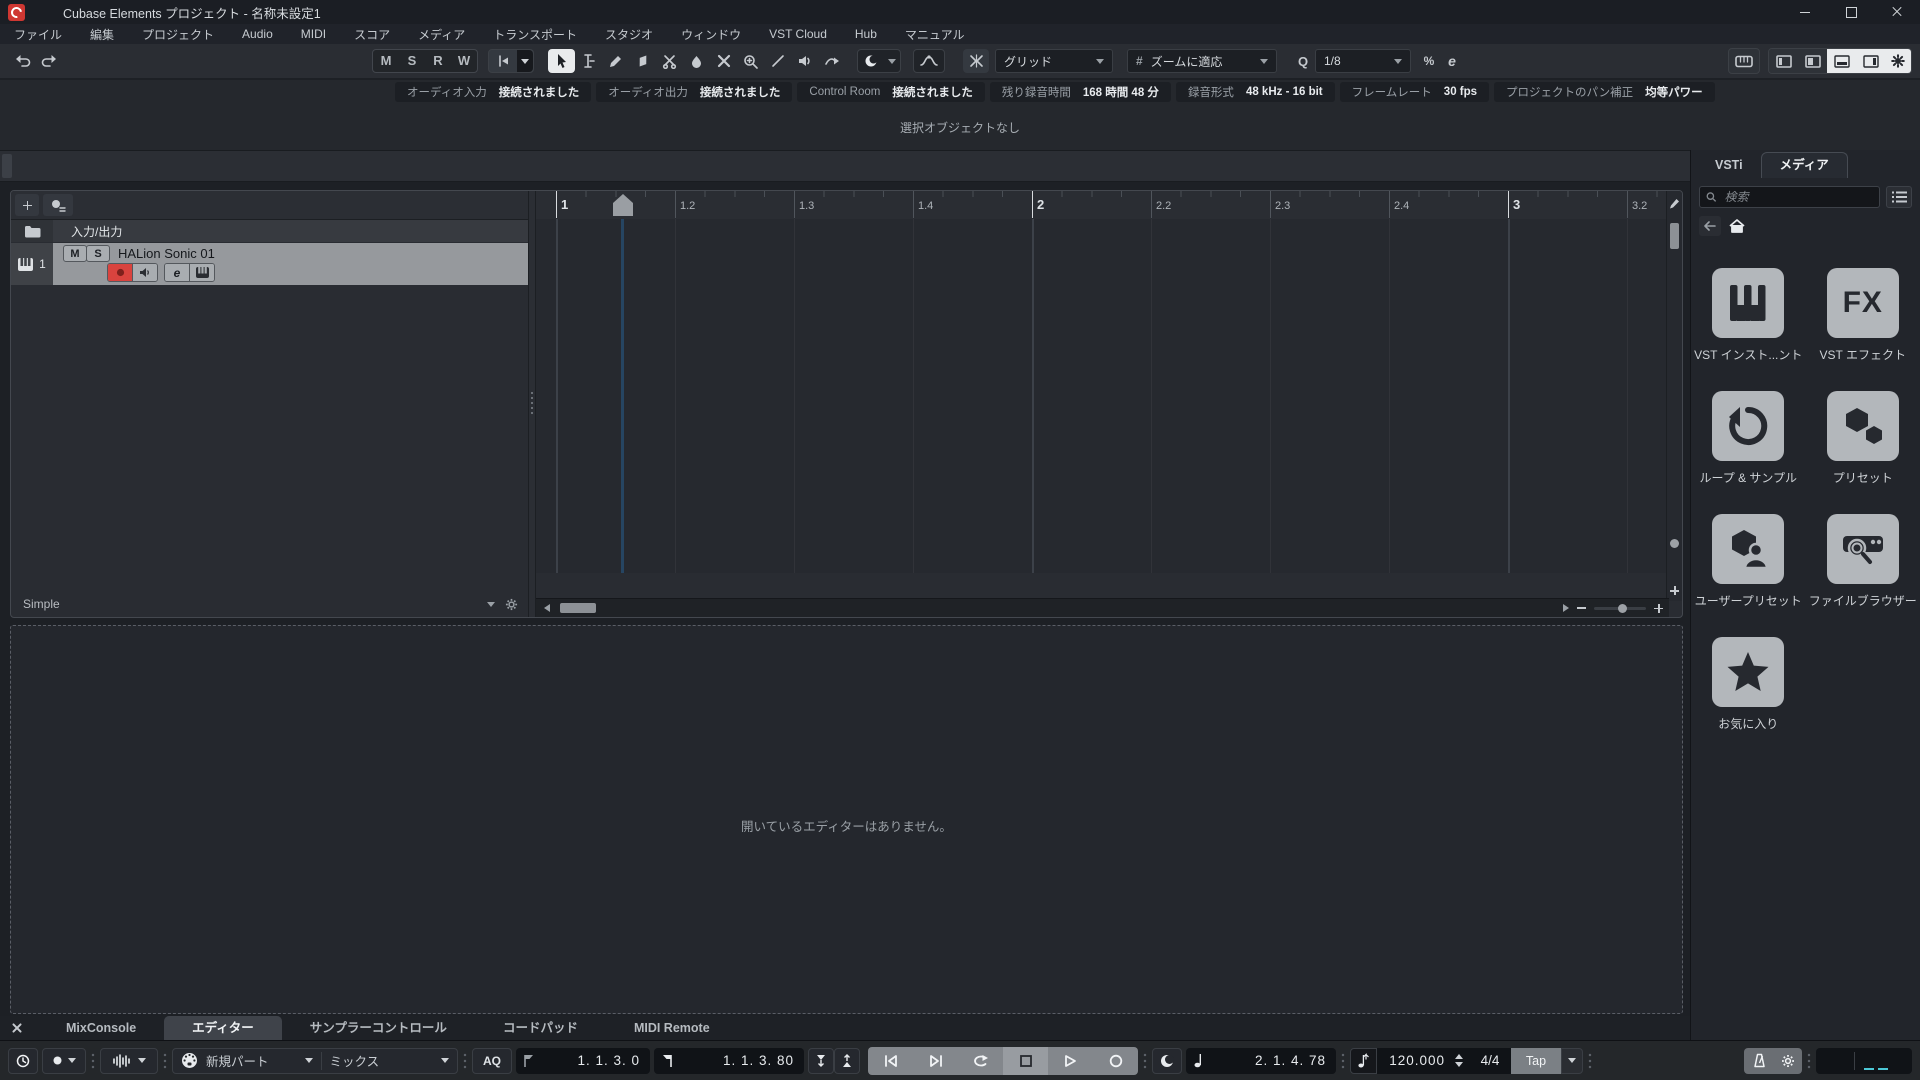 The width and height of the screenshot is (1920, 1080). What do you see at coordinates (866, 34) in the screenshot?
I see `menu-hub: Hub` at bounding box center [866, 34].